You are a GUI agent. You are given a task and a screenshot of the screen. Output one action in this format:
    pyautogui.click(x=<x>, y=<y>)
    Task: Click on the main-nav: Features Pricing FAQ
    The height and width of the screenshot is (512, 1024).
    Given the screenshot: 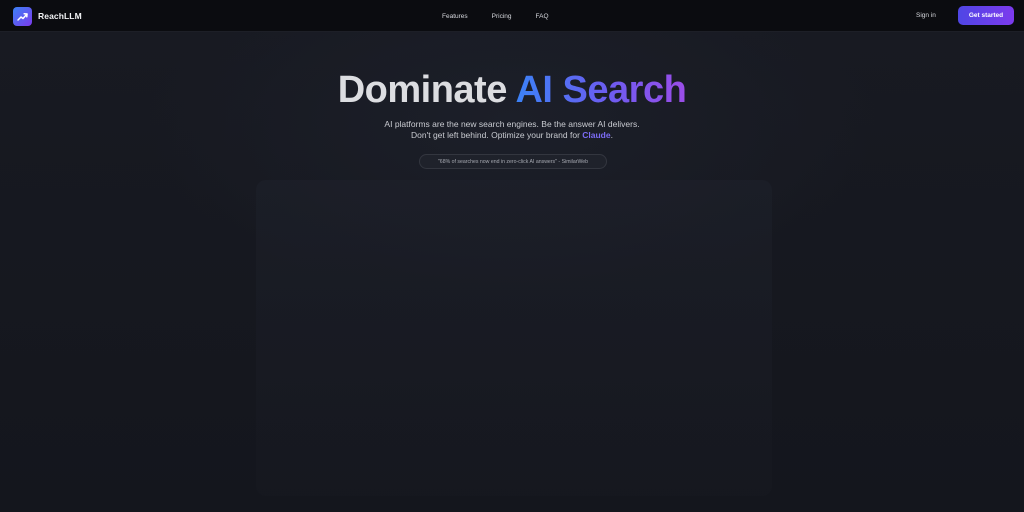 What is the action you would take?
    pyautogui.click(x=490, y=16)
    